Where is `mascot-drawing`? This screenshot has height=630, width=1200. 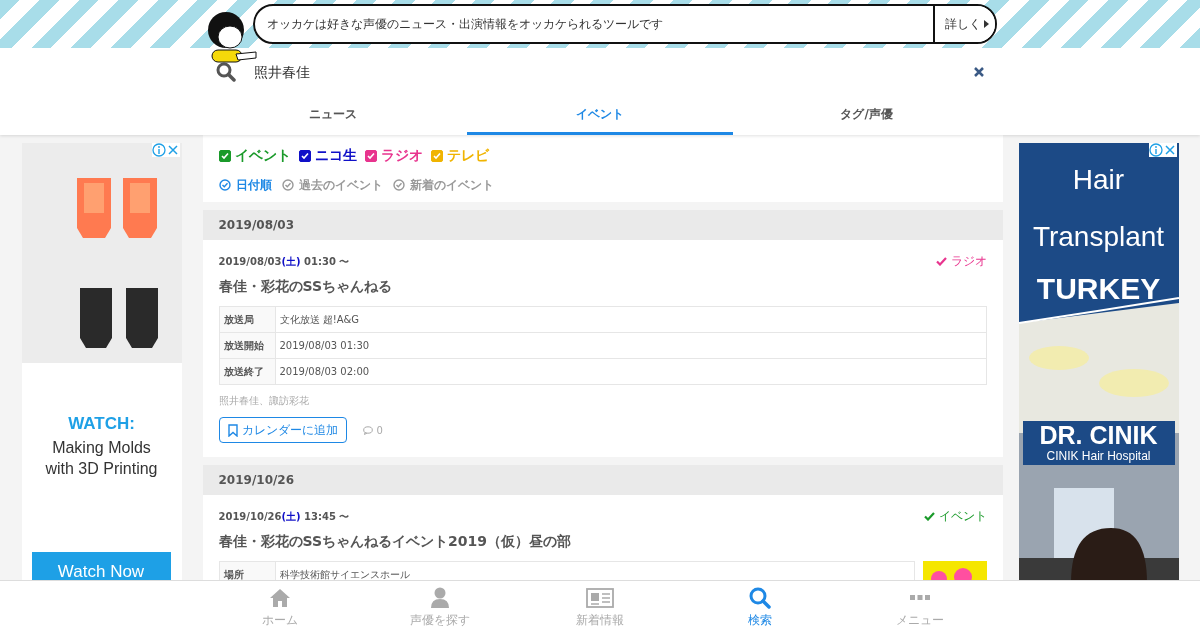
mascot-drawing is located at coordinates (232, 38).